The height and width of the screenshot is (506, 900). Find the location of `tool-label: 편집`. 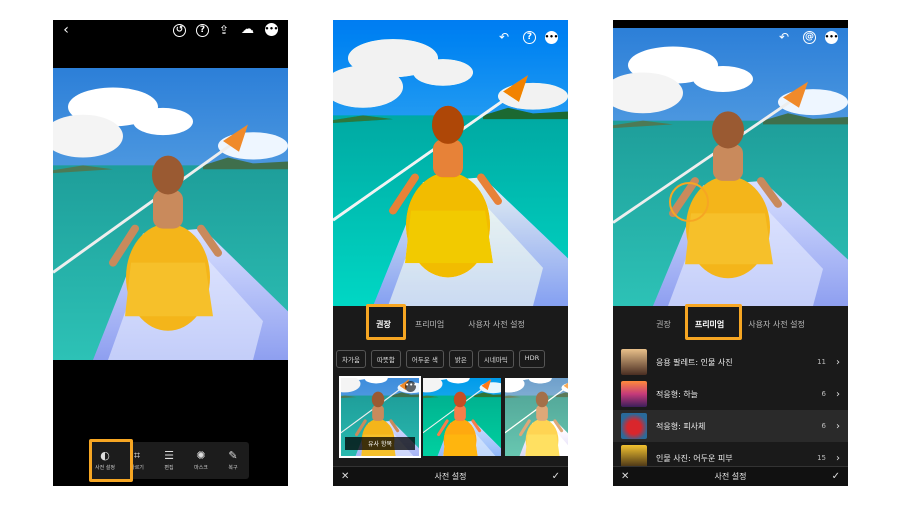

tool-label: 편집 is located at coordinates (169, 468).